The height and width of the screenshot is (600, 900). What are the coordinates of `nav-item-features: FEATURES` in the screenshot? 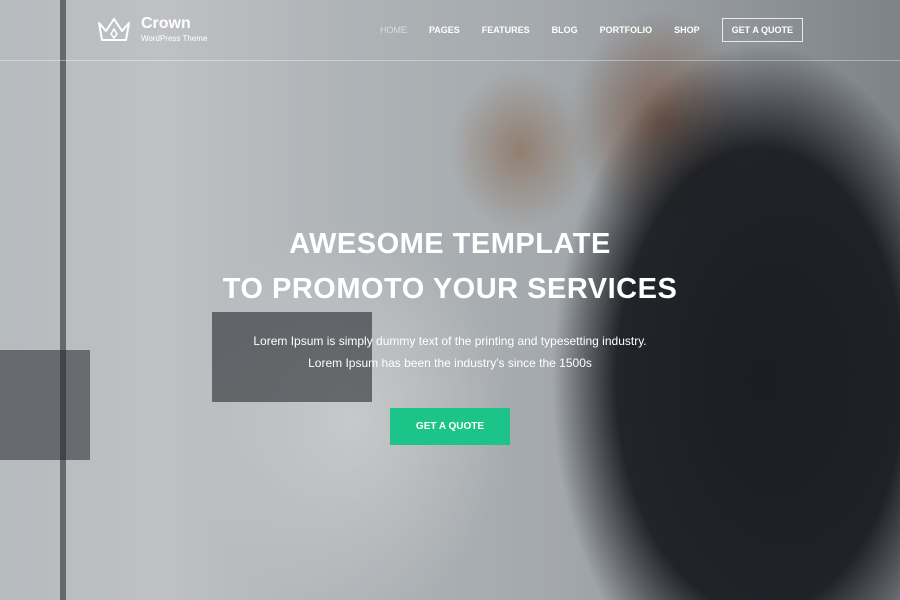 It's located at (506, 30).